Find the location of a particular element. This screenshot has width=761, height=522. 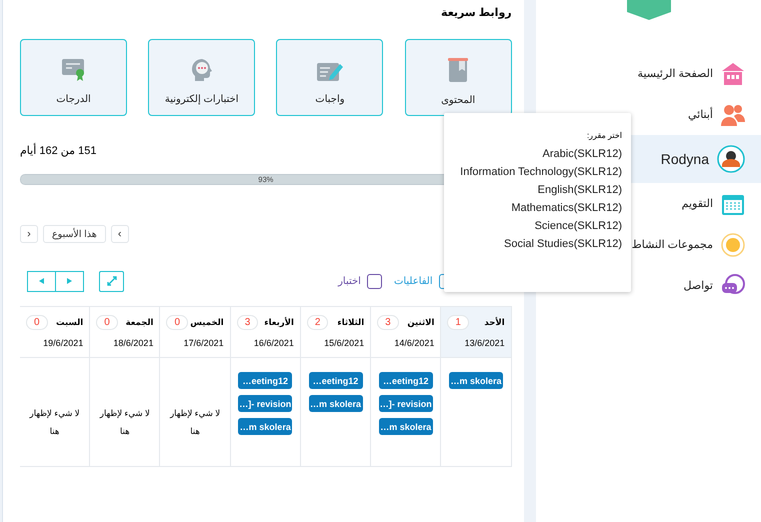

quick-link-card: الدرجات is located at coordinates (74, 77).